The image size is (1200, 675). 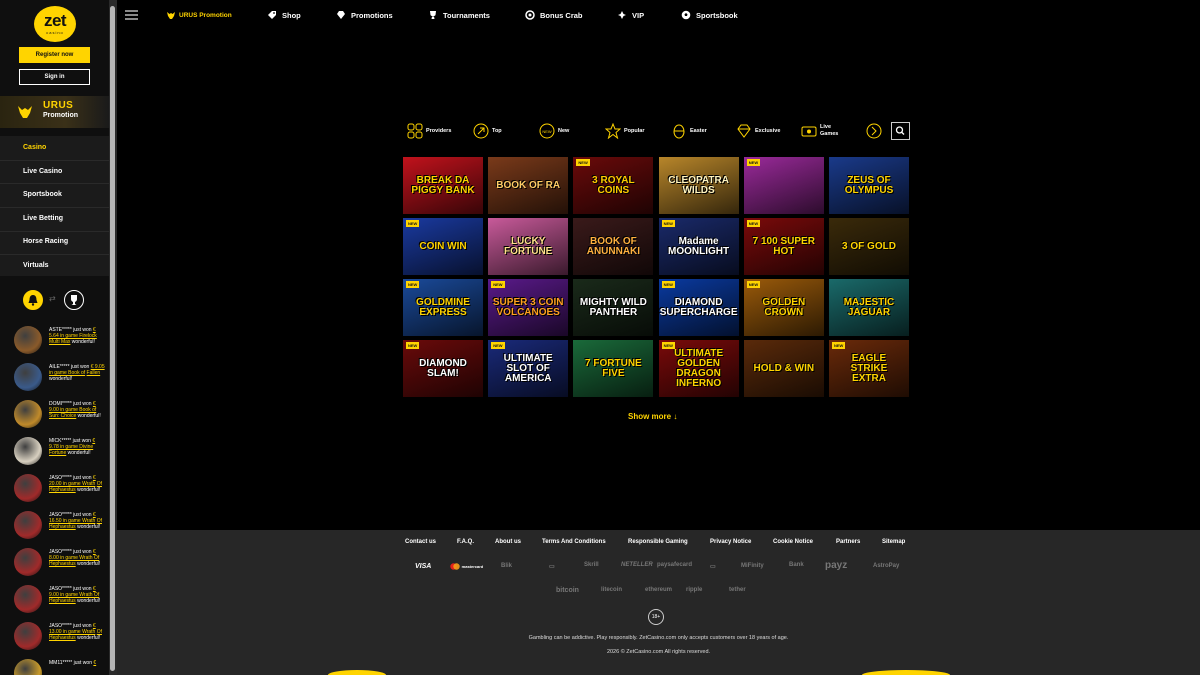 What do you see at coordinates (33, 300) in the screenshot?
I see `latest-wins-toggle` at bounding box center [33, 300].